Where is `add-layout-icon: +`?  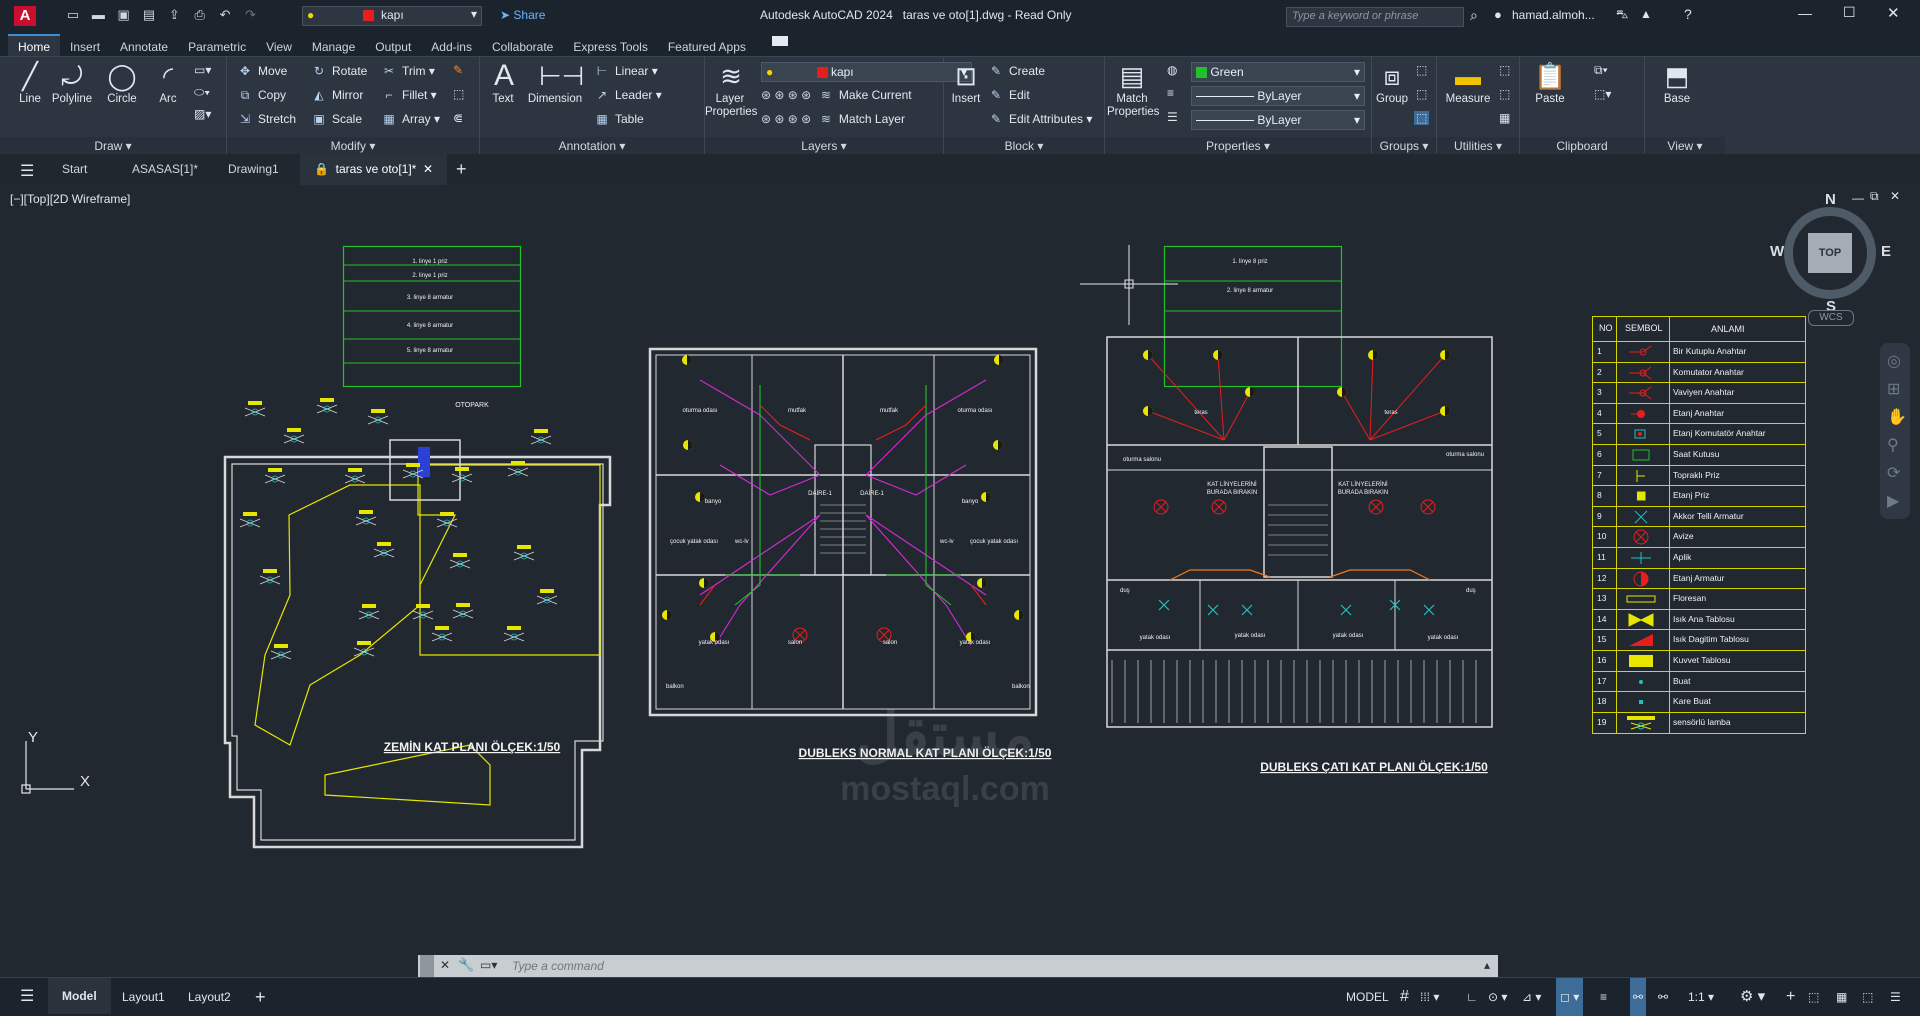 add-layout-icon: + is located at coordinates (260, 997).